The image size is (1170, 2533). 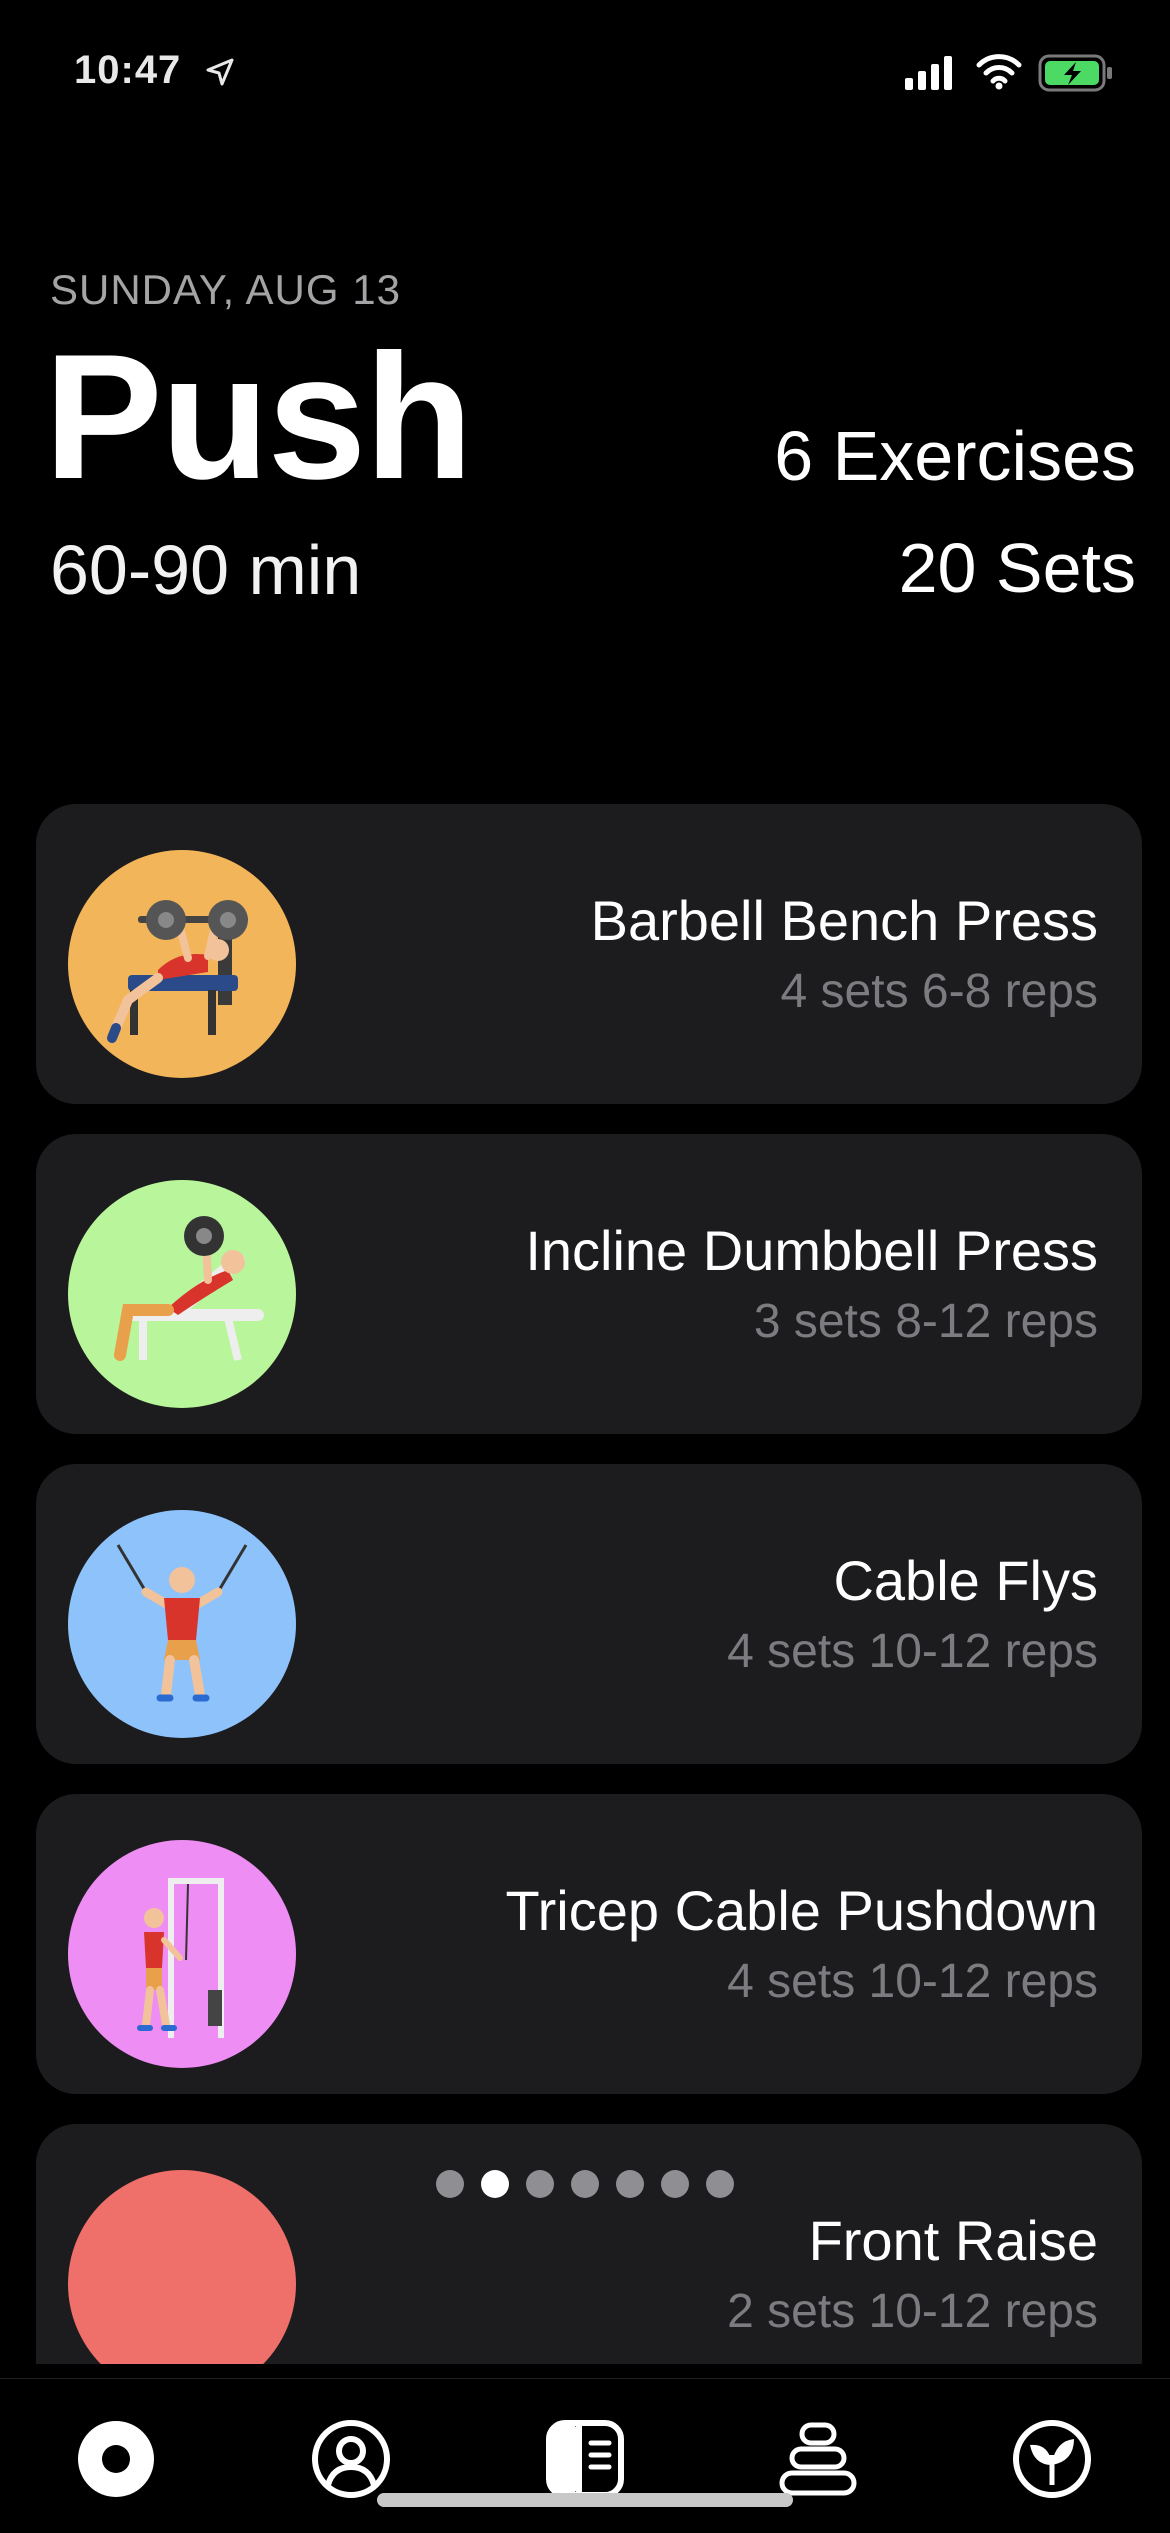 I want to click on exercise-card-cable-flys: Cable Flys 4 sets 10-12 reps, so click(x=589, y=1614).